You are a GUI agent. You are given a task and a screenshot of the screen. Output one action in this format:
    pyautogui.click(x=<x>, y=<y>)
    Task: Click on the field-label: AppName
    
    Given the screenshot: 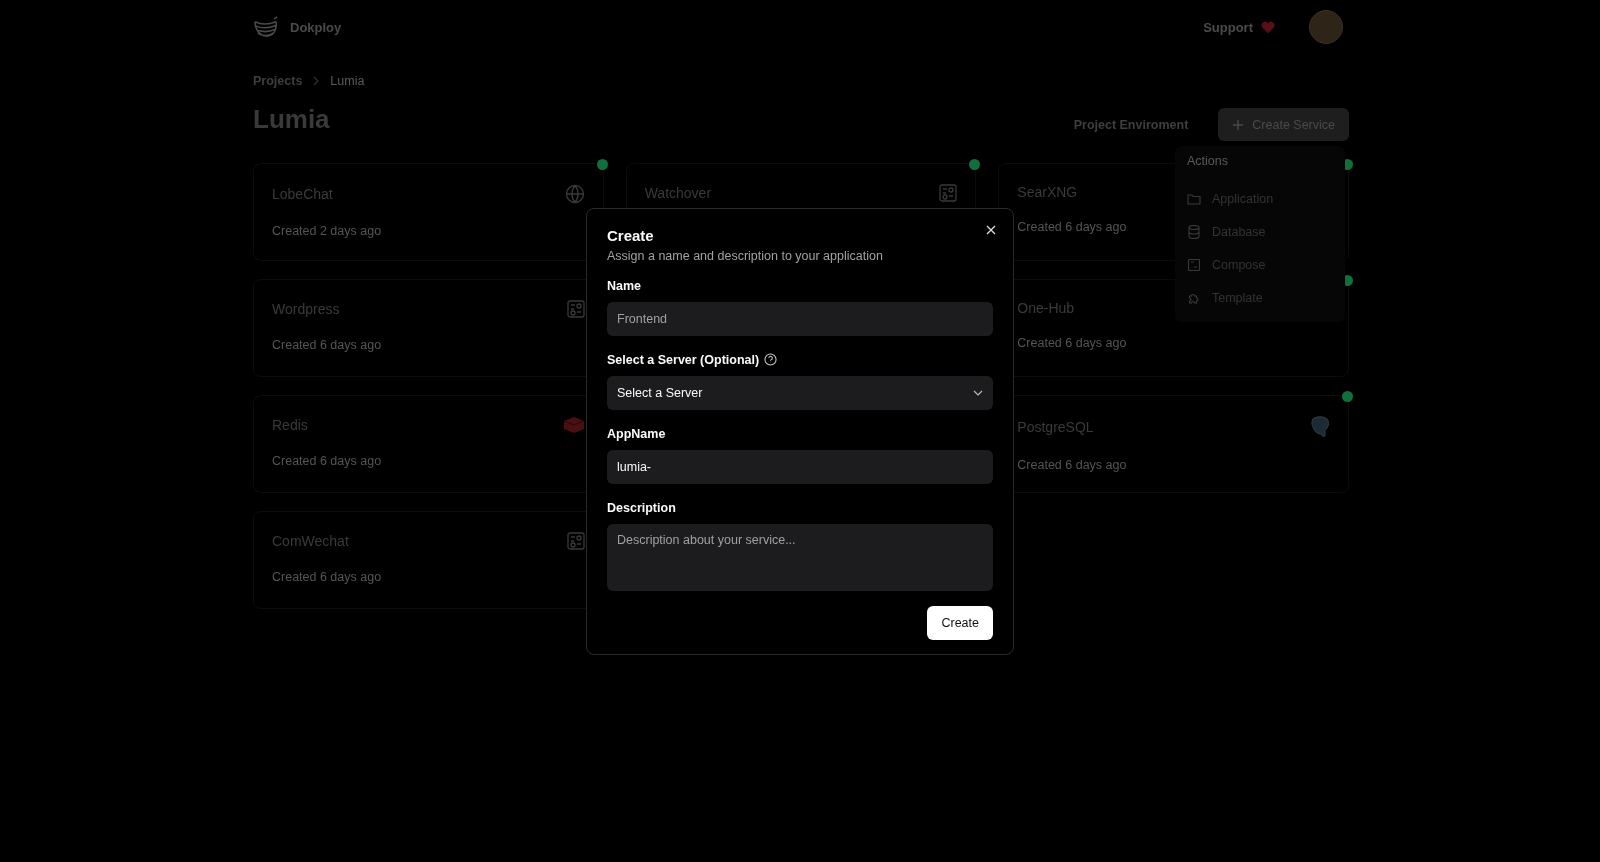 What is the action you would take?
    pyautogui.click(x=637, y=434)
    